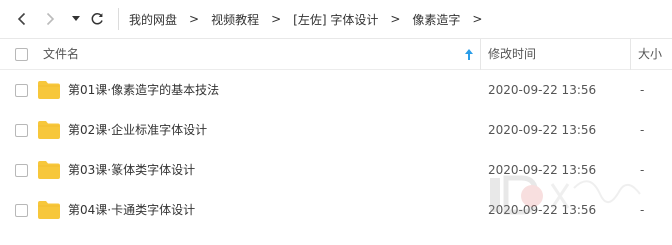  Describe the element at coordinates (153, 19) in the screenshot. I see `breadcrumb-item: 我的网盘` at that location.